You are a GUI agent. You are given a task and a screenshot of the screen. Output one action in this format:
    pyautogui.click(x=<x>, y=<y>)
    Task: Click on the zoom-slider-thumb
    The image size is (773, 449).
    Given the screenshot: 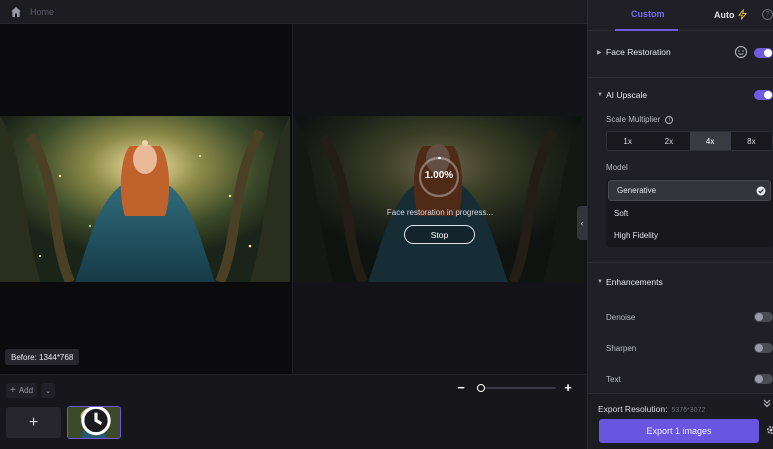 What is the action you would take?
    pyautogui.click(x=481, y=388)
    